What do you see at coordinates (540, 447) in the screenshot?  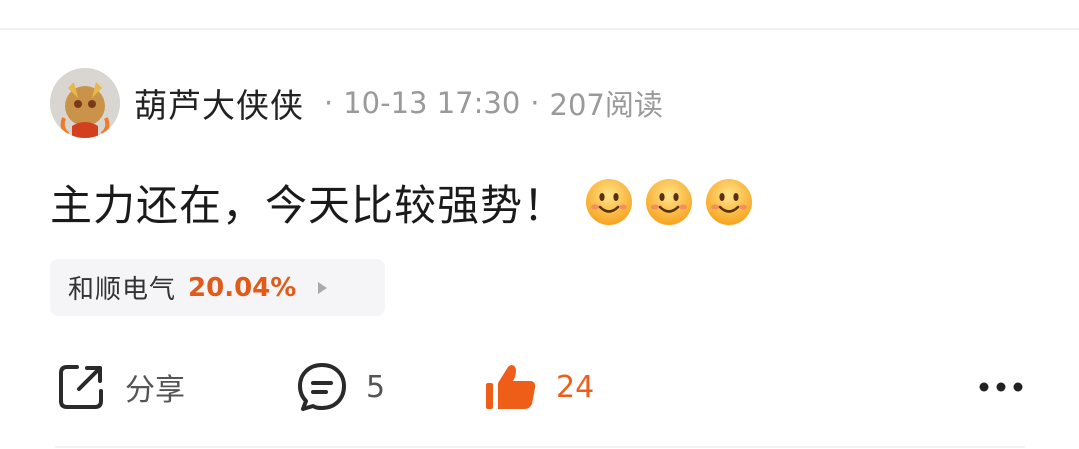 I see `bottom-divider` at bounding box center [540, 447].